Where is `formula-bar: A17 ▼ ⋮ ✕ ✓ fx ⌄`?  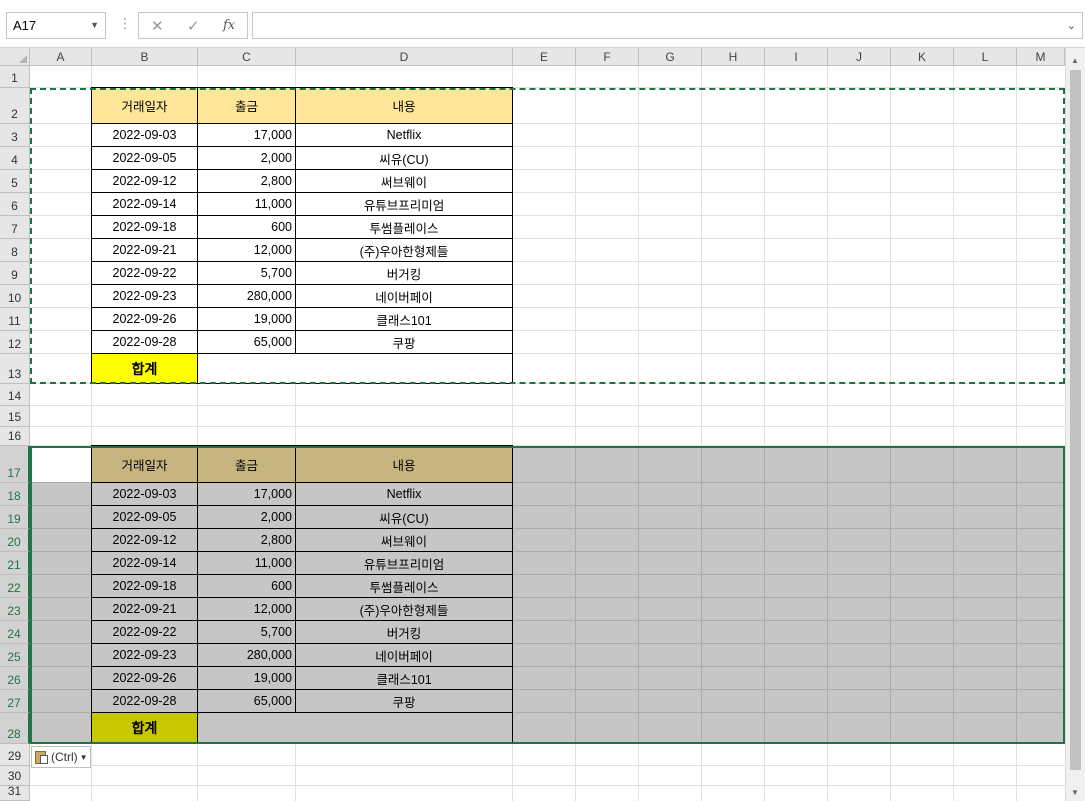 formula-bar: A17 ▼ ⋮ ✕ ✓ fx ⌄ is located at coordinates (542, 24).